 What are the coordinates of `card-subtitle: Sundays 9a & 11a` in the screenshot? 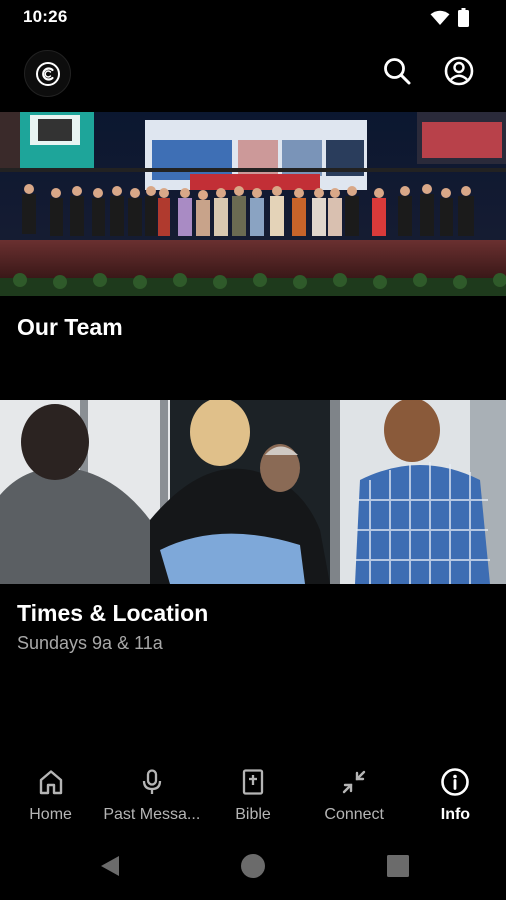 It's located at (90, 643).